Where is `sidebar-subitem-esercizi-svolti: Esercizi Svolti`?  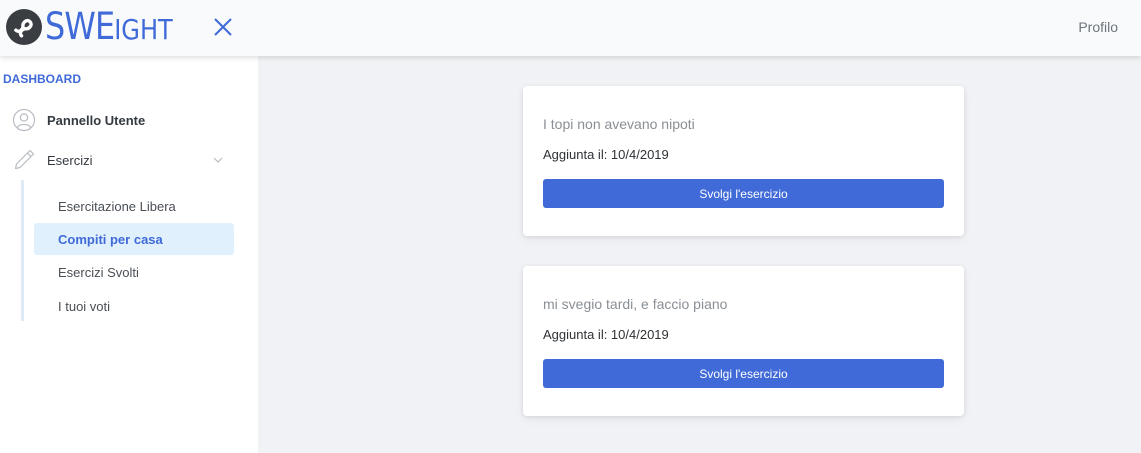
sidebar-subitem-esercizi-svolti: Esercizi Svolti is located at coordinates (134, 272).